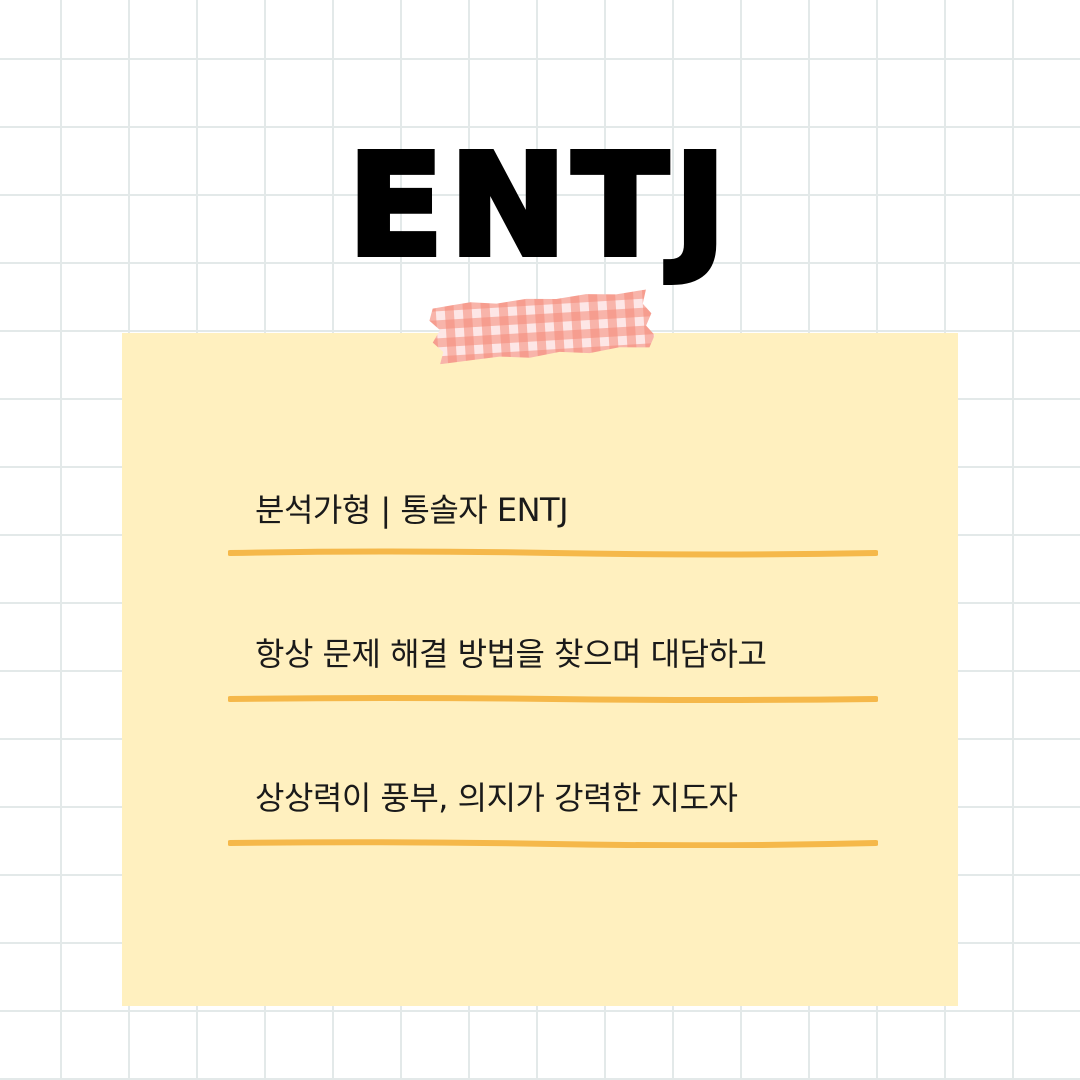 Image resolution: width=1080 pixels, height=1080 pixels. I want to click on line-1-text: 분석가형 | 통솔자 ENTJ, so click(412, 510).